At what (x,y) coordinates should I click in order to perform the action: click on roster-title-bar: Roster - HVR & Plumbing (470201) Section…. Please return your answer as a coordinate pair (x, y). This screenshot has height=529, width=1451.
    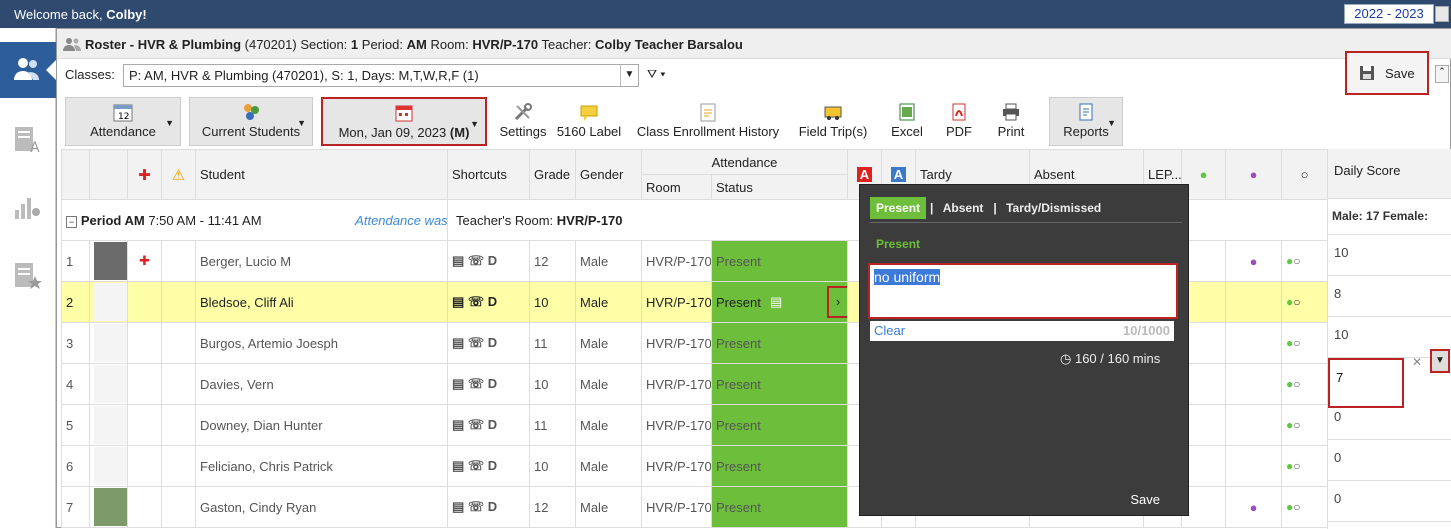
    Looking at the image, I should click on (754, 44).